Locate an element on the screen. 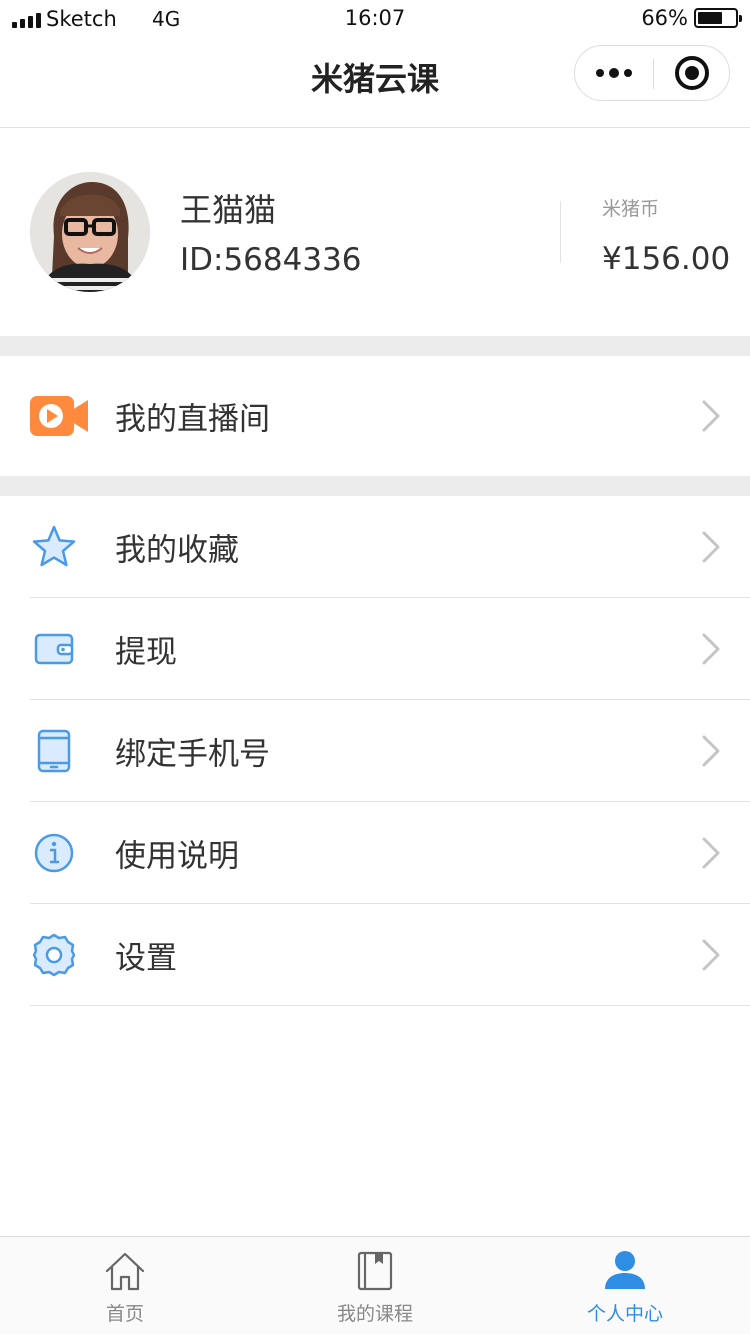 This screenshot has height=1334, width=750. menu-item-label: 使用说明 is located at coordinates (177, 856).